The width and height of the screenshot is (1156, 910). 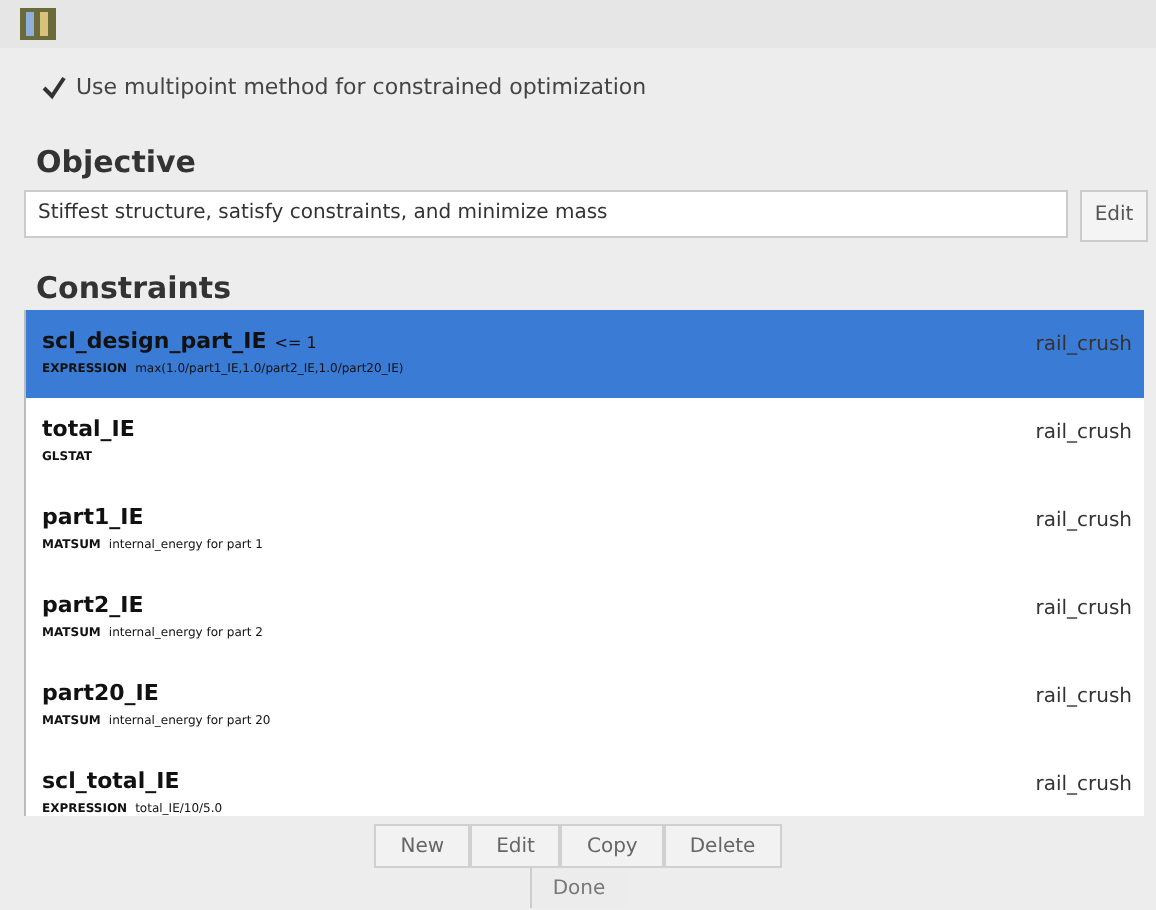 I want to click on constraint-name: part20_IE, so click(x=100, y=694).